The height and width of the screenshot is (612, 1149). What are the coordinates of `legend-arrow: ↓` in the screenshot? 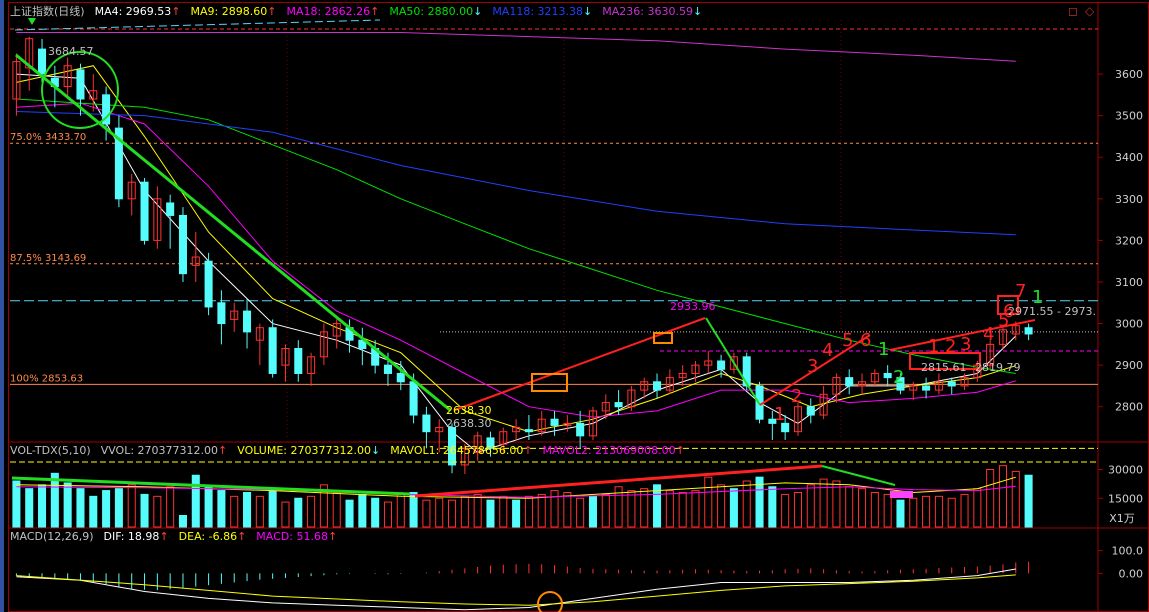 It's located at (478, 11).